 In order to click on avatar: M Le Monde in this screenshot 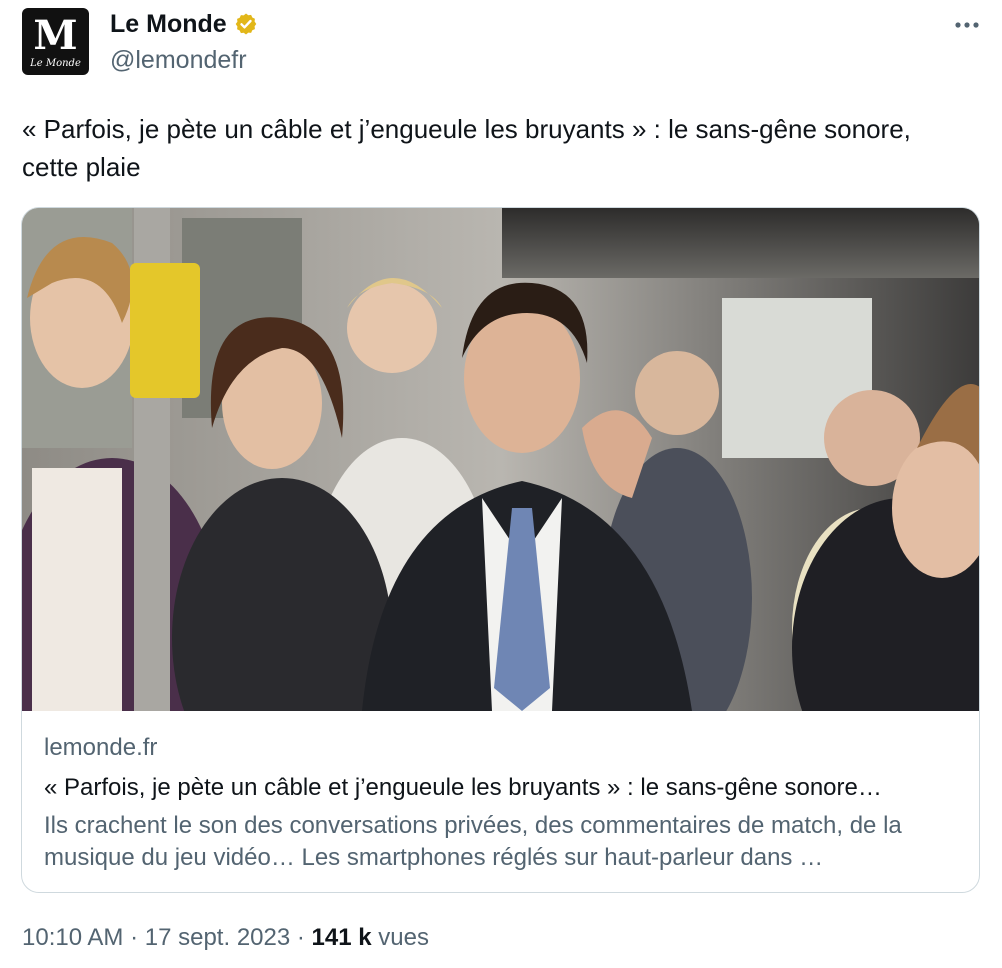, I will do `click(55, 41)`.